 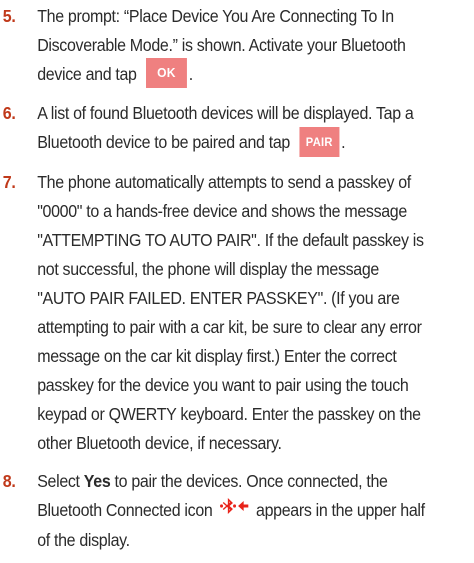 What do you see at coordinates (166, 73) in the screenshot?
I see `ok-button-graphic: OK` at bounding box center [166, 73].